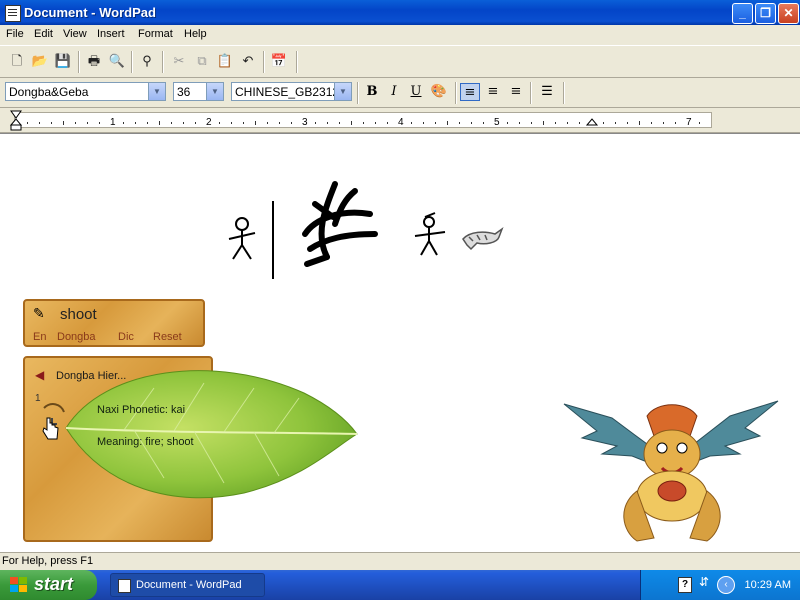  What do you see at coordinates (155, 34) in the screenshot?
I see `menu-format: Format` at bounding box center [155, 34].